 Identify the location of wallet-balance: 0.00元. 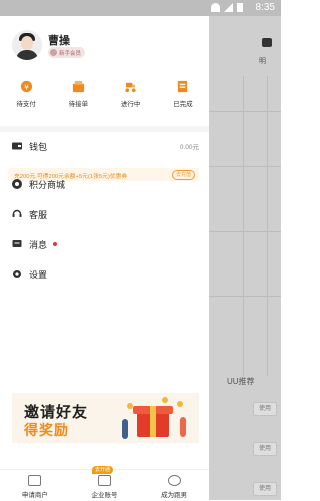
(189, 147).